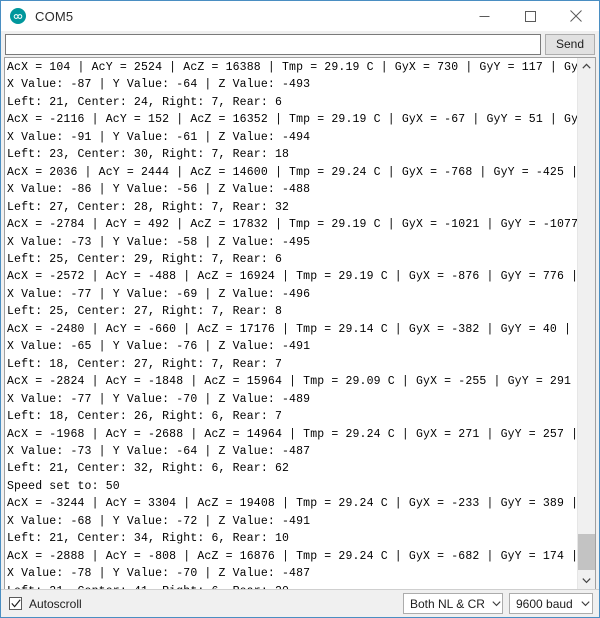 The image size is (600, 618). What do you see at coordinates (570, 44) in the screenshot?
I see `send-button: Send` at bounding box center [570, 44].